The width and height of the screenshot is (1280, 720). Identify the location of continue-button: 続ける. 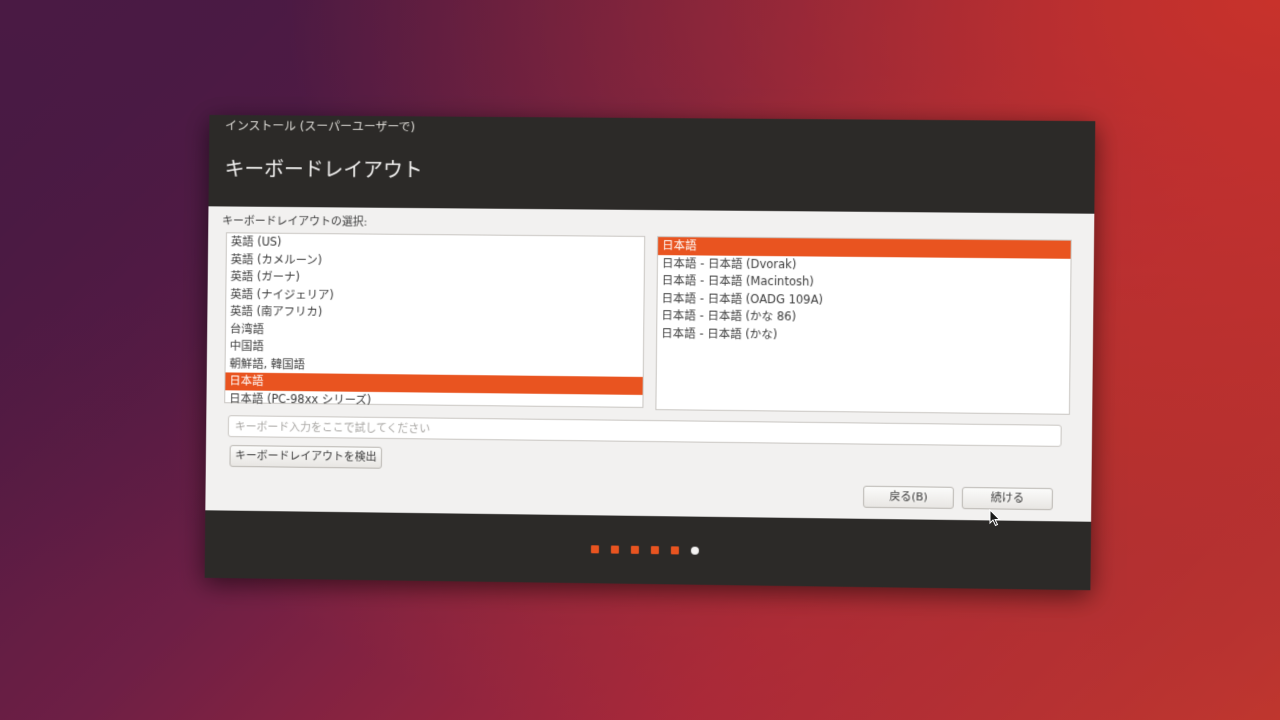
(1007, 498).